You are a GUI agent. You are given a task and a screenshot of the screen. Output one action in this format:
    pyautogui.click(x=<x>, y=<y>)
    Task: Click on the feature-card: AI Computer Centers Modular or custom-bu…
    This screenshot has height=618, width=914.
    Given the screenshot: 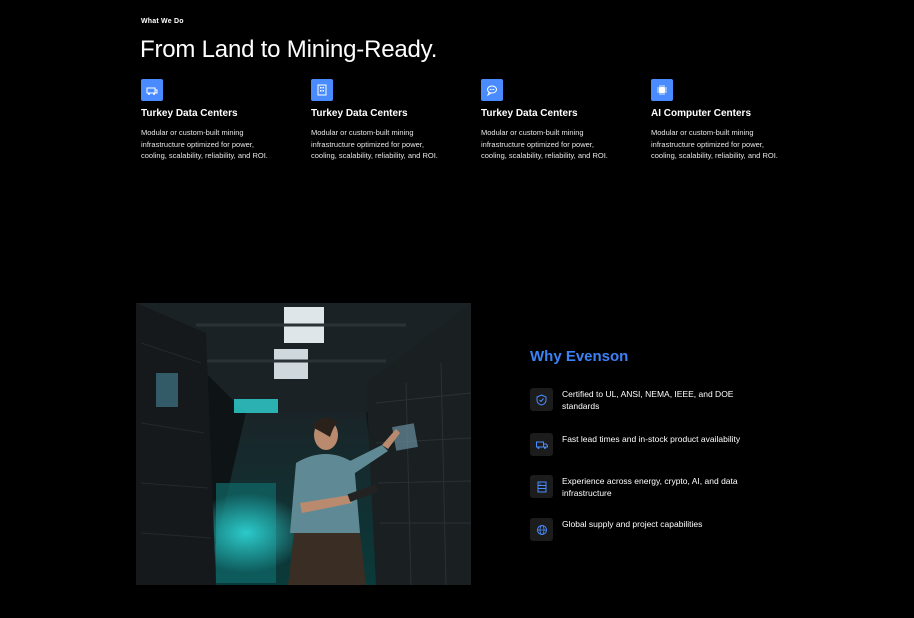 What is the action you would take?
    pyautogui.click(x=721, y=120)
    